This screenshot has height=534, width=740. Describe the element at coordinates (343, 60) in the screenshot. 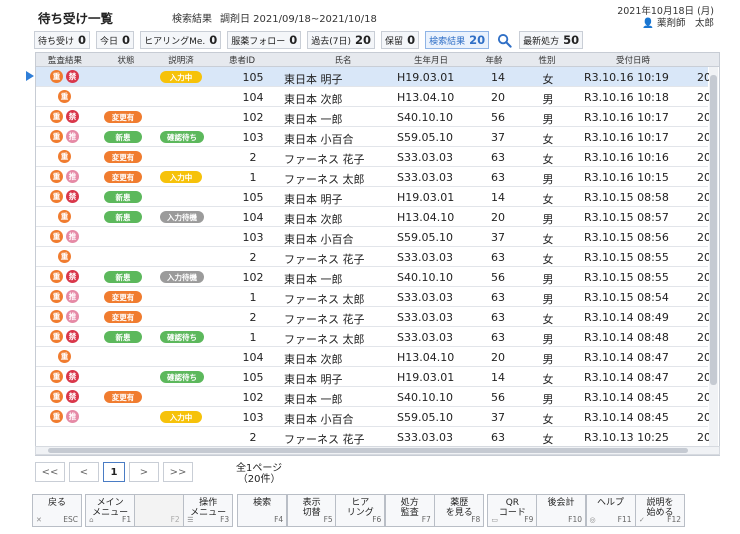

I see `column-header: 氏名` at that location.